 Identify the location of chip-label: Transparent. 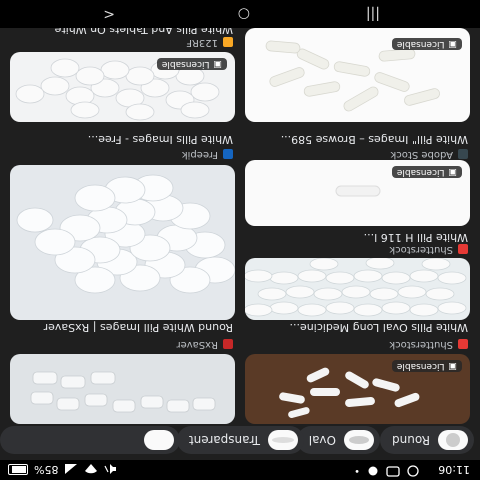
(224, 440).